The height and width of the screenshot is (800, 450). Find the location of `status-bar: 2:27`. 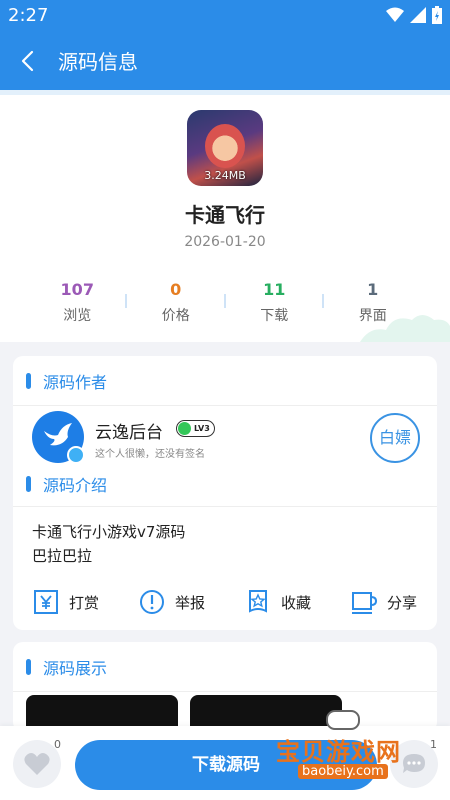

status-bar: 2:27 is located at coordinates (225, 16).